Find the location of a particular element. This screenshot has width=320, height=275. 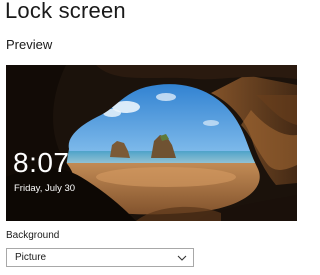

lock-screen-time: 8:07 is located at coordinates (41, 162).